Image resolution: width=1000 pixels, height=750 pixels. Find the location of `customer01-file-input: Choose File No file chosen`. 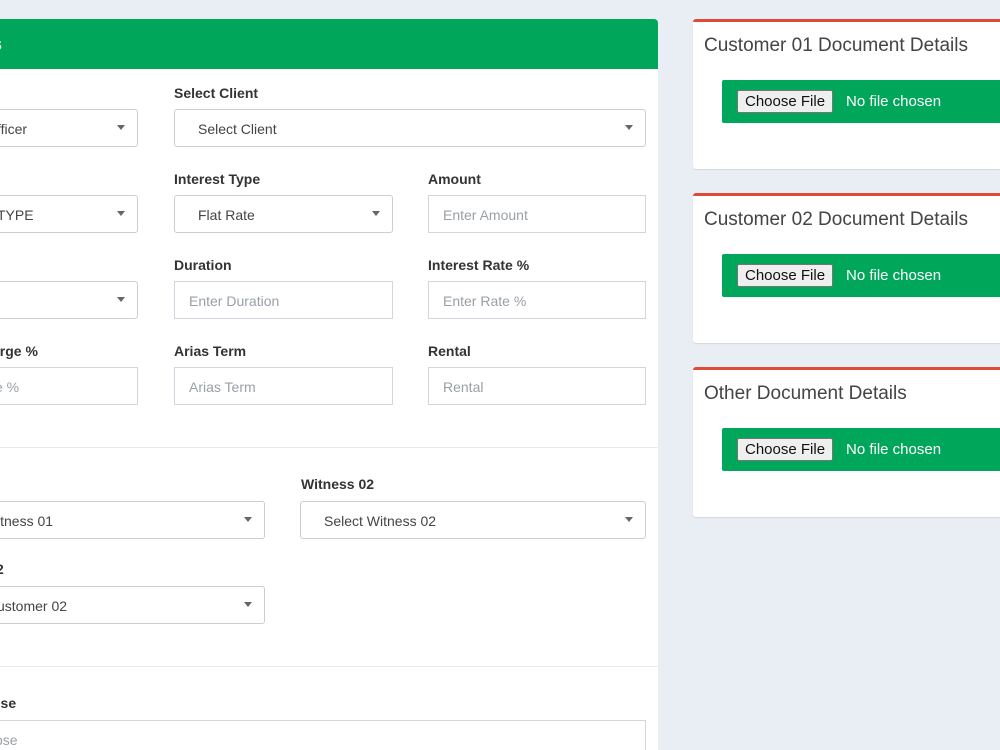

customer01-file-input: Choose File No file chosen is located at coordinates (861, 101).